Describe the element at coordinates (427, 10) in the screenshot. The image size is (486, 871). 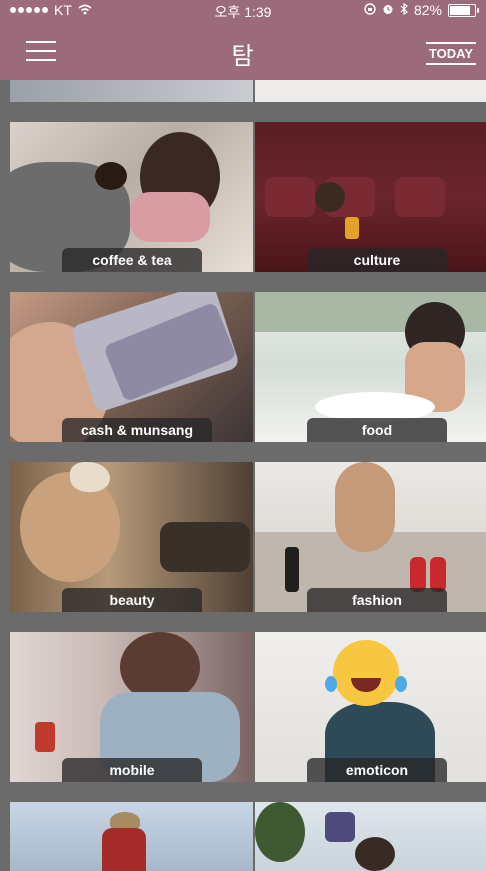
I see `battery-percent: 82%` at that location.